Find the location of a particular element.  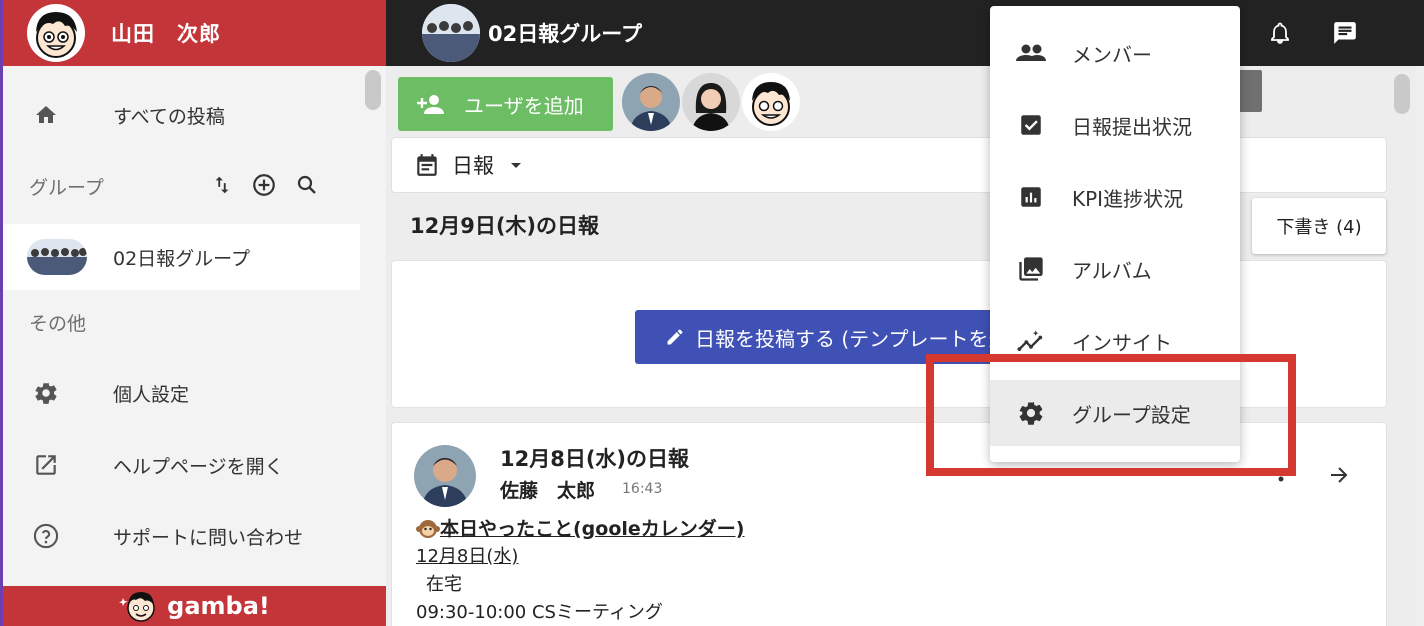

report-title: 12月8日(水)の日報 is located at coordinates (594, 458).